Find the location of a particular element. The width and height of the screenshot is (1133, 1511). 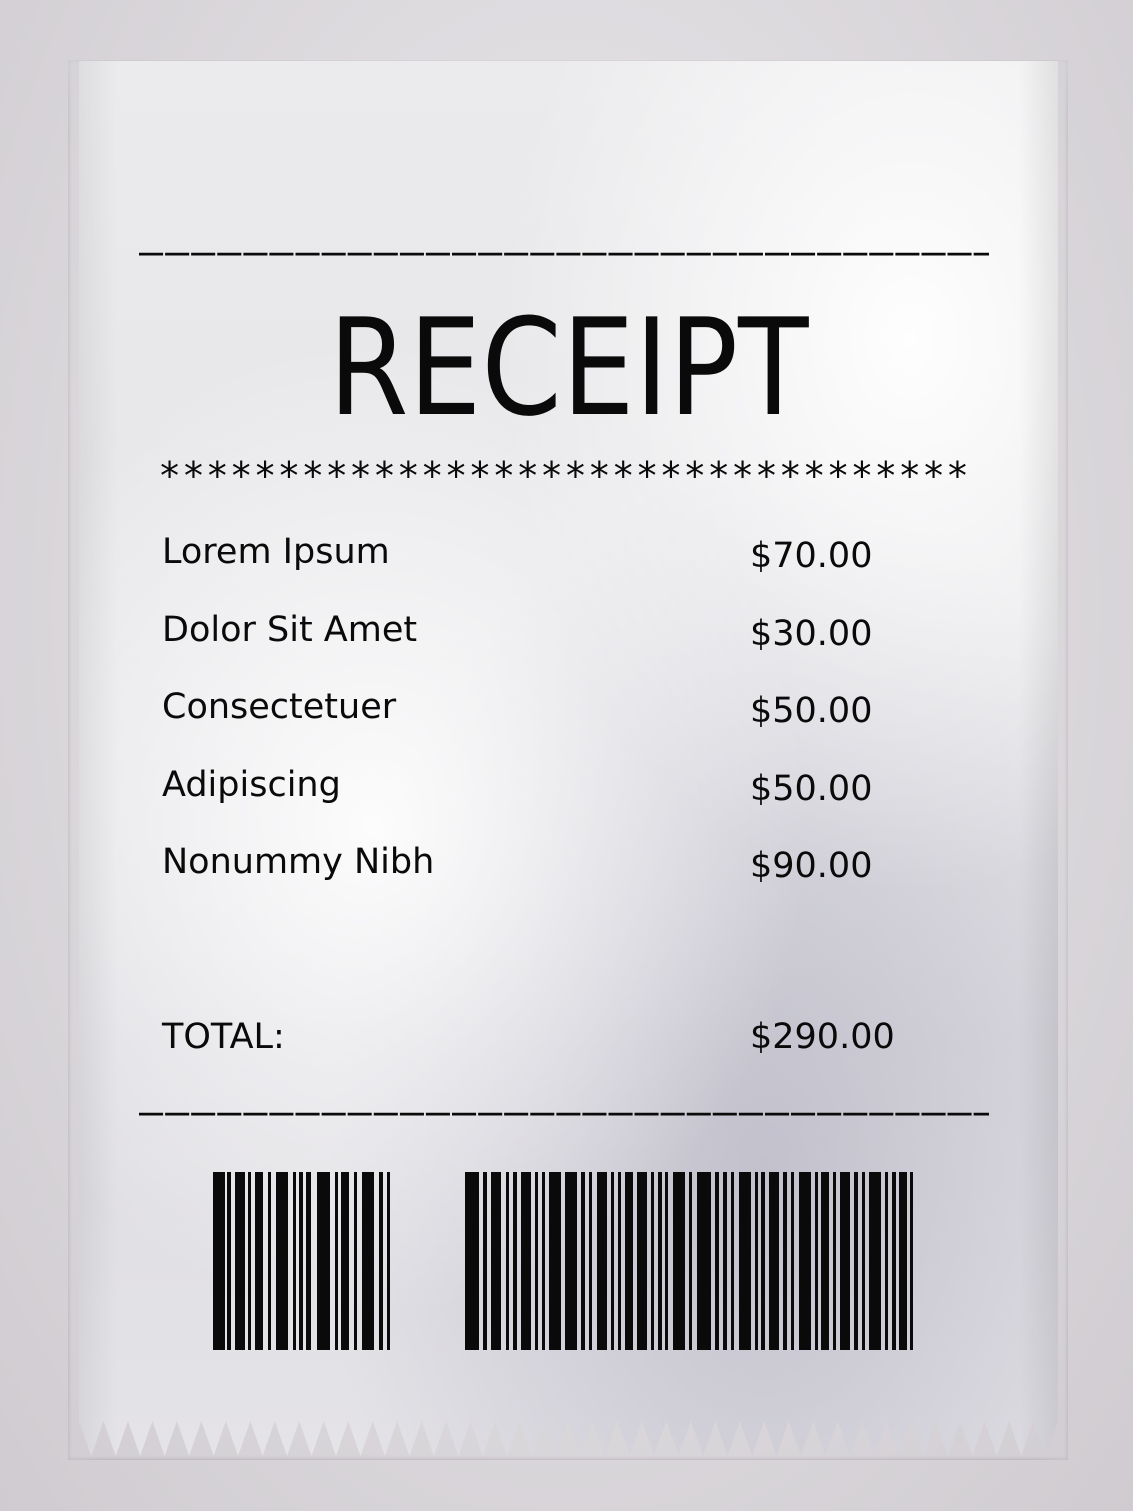

item-name: Adipiscing is located at coordinates (251, 784).